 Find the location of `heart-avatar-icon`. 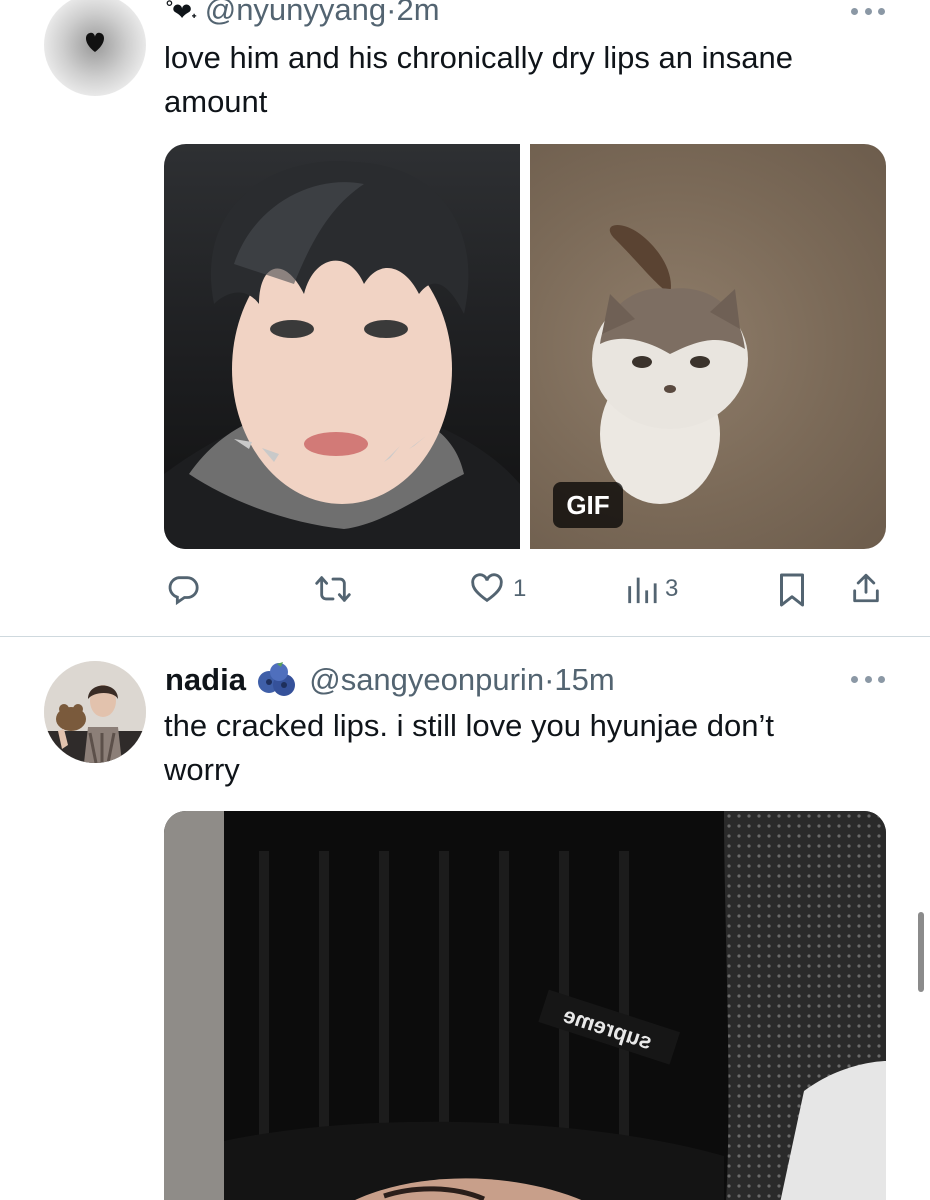

heart-avatar-icon is located at coordinates (95, 42).